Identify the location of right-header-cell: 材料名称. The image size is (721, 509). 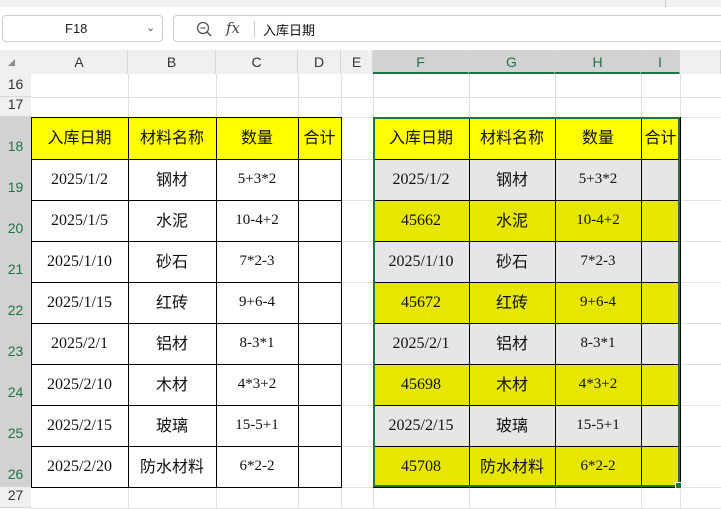
(512, 138).